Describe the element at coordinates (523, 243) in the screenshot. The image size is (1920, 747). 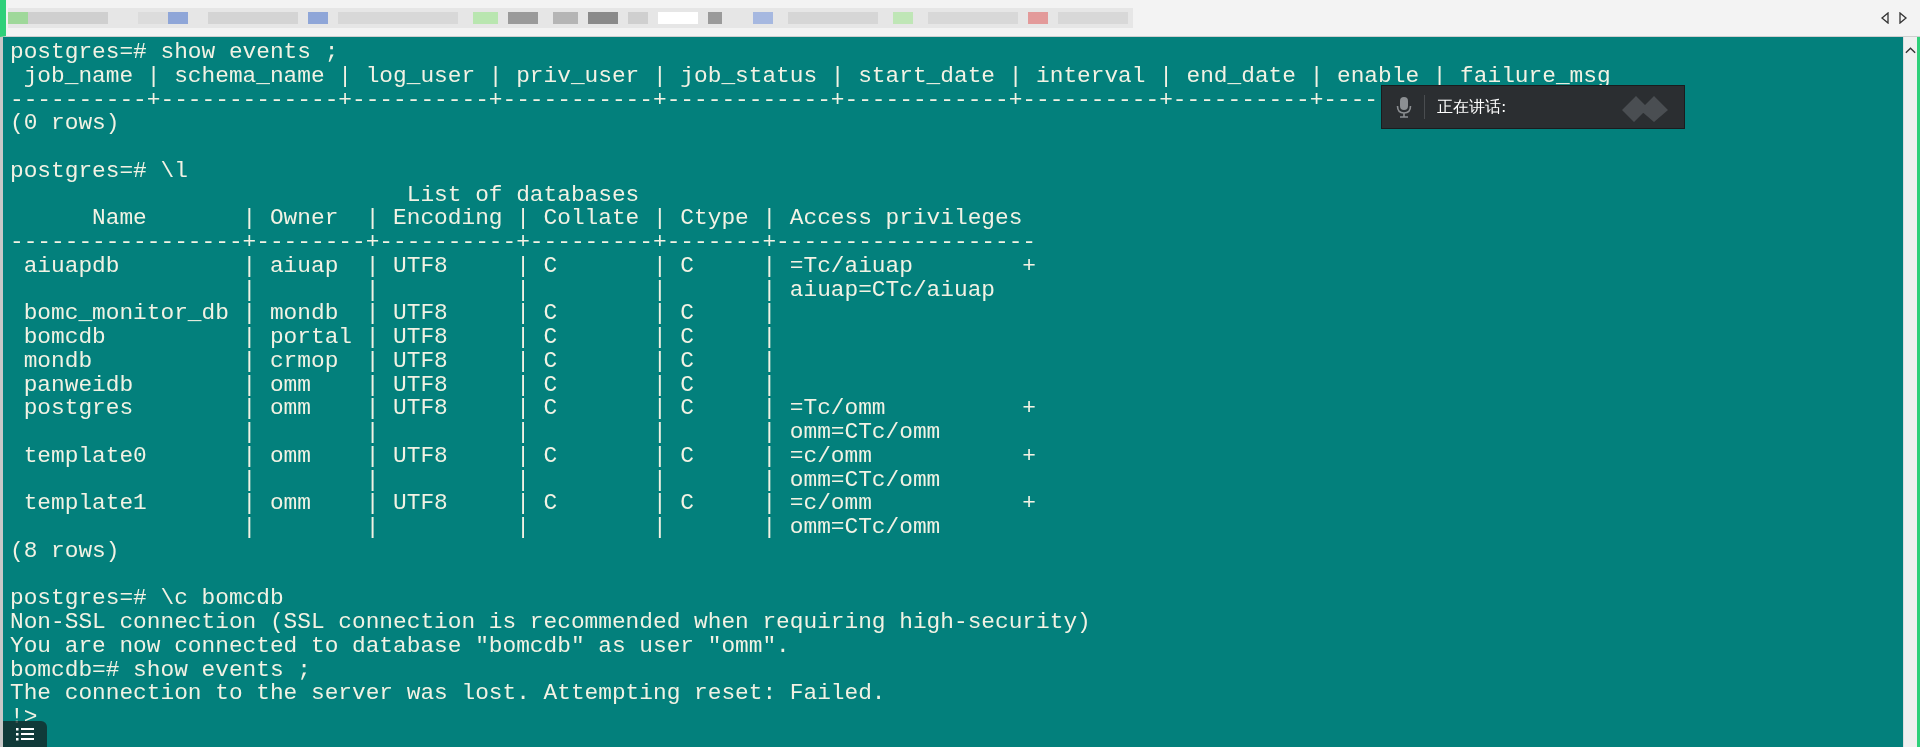
I see `terminal-line: -----------------+--------+----------+---------+-------+-------------------` at that location.